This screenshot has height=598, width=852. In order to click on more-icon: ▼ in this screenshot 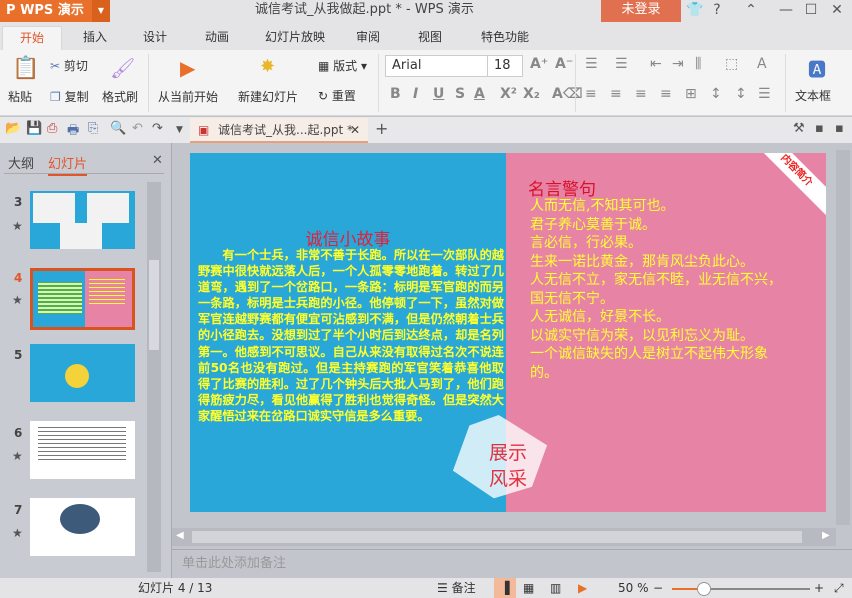, I will do `click(179, 130)`.